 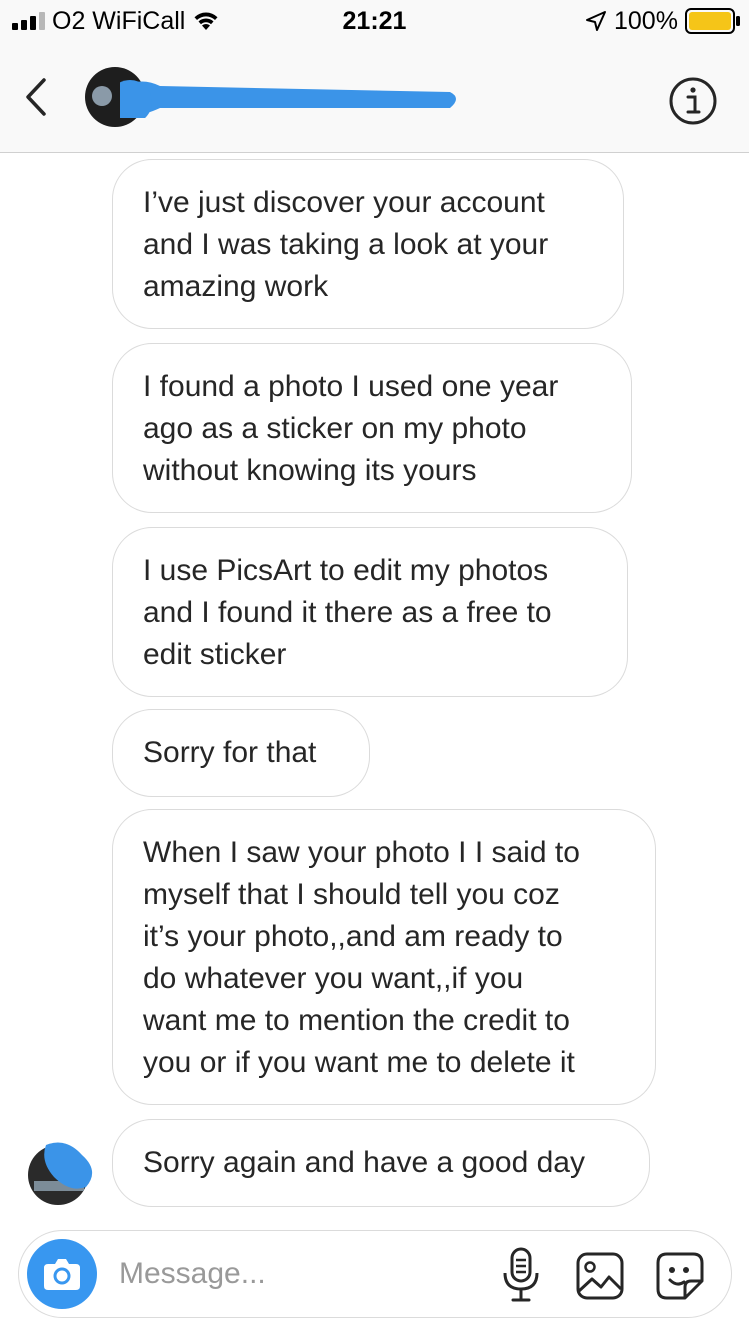 What do you see at coordinates (38, 97) in the screenshot?
I see `back-chevron-icon` at bounding box center [38, 97].